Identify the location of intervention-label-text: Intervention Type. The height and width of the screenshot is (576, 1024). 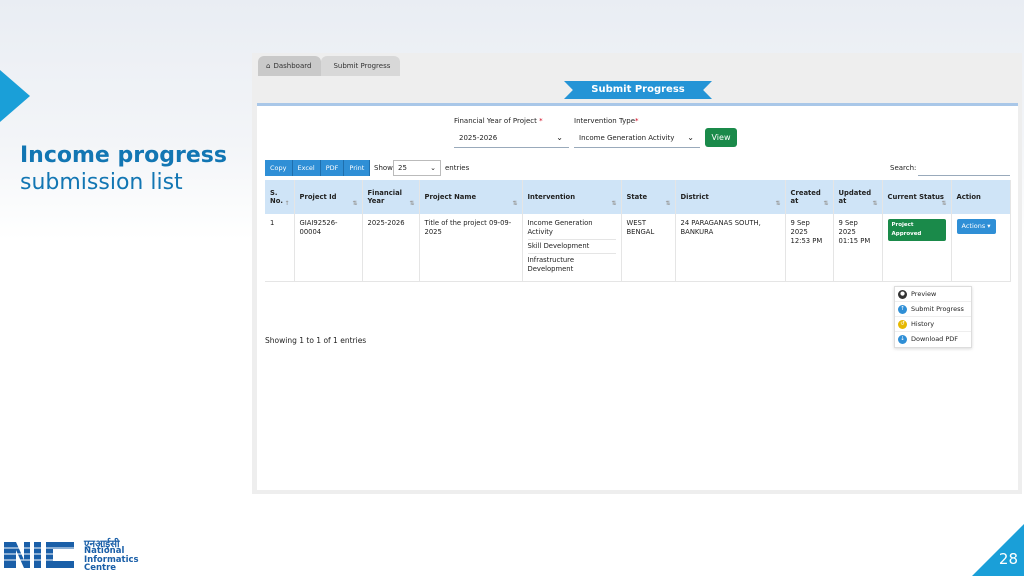
(605, 121).